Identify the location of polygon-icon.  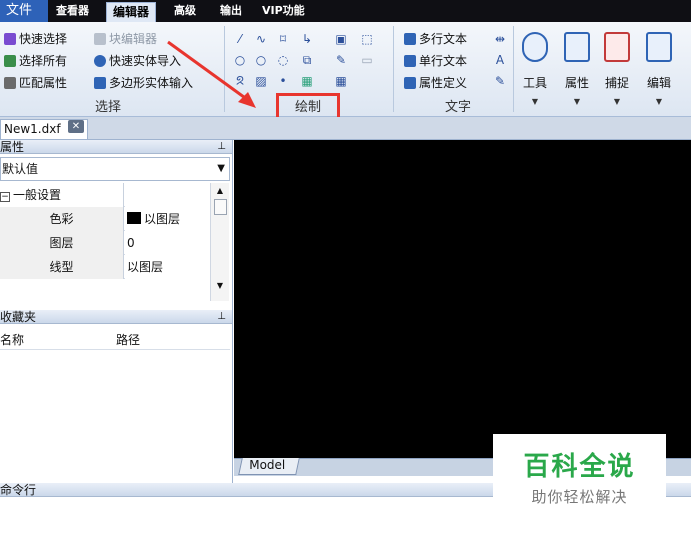
(100, 83).